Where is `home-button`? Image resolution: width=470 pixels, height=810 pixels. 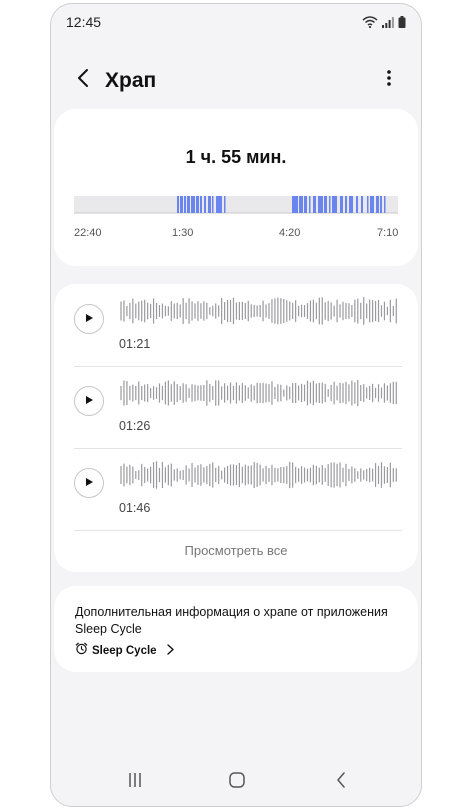
home-button is located at coordinates (237, 782).